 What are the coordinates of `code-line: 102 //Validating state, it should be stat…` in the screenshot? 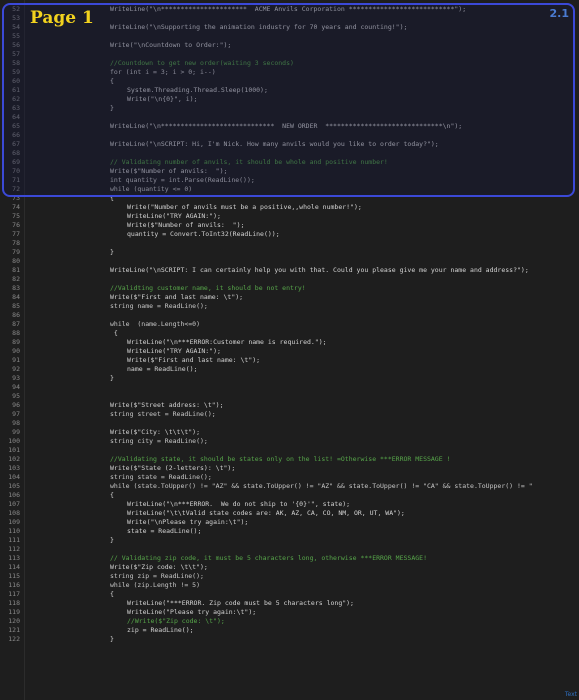 It's located at (289, 459).